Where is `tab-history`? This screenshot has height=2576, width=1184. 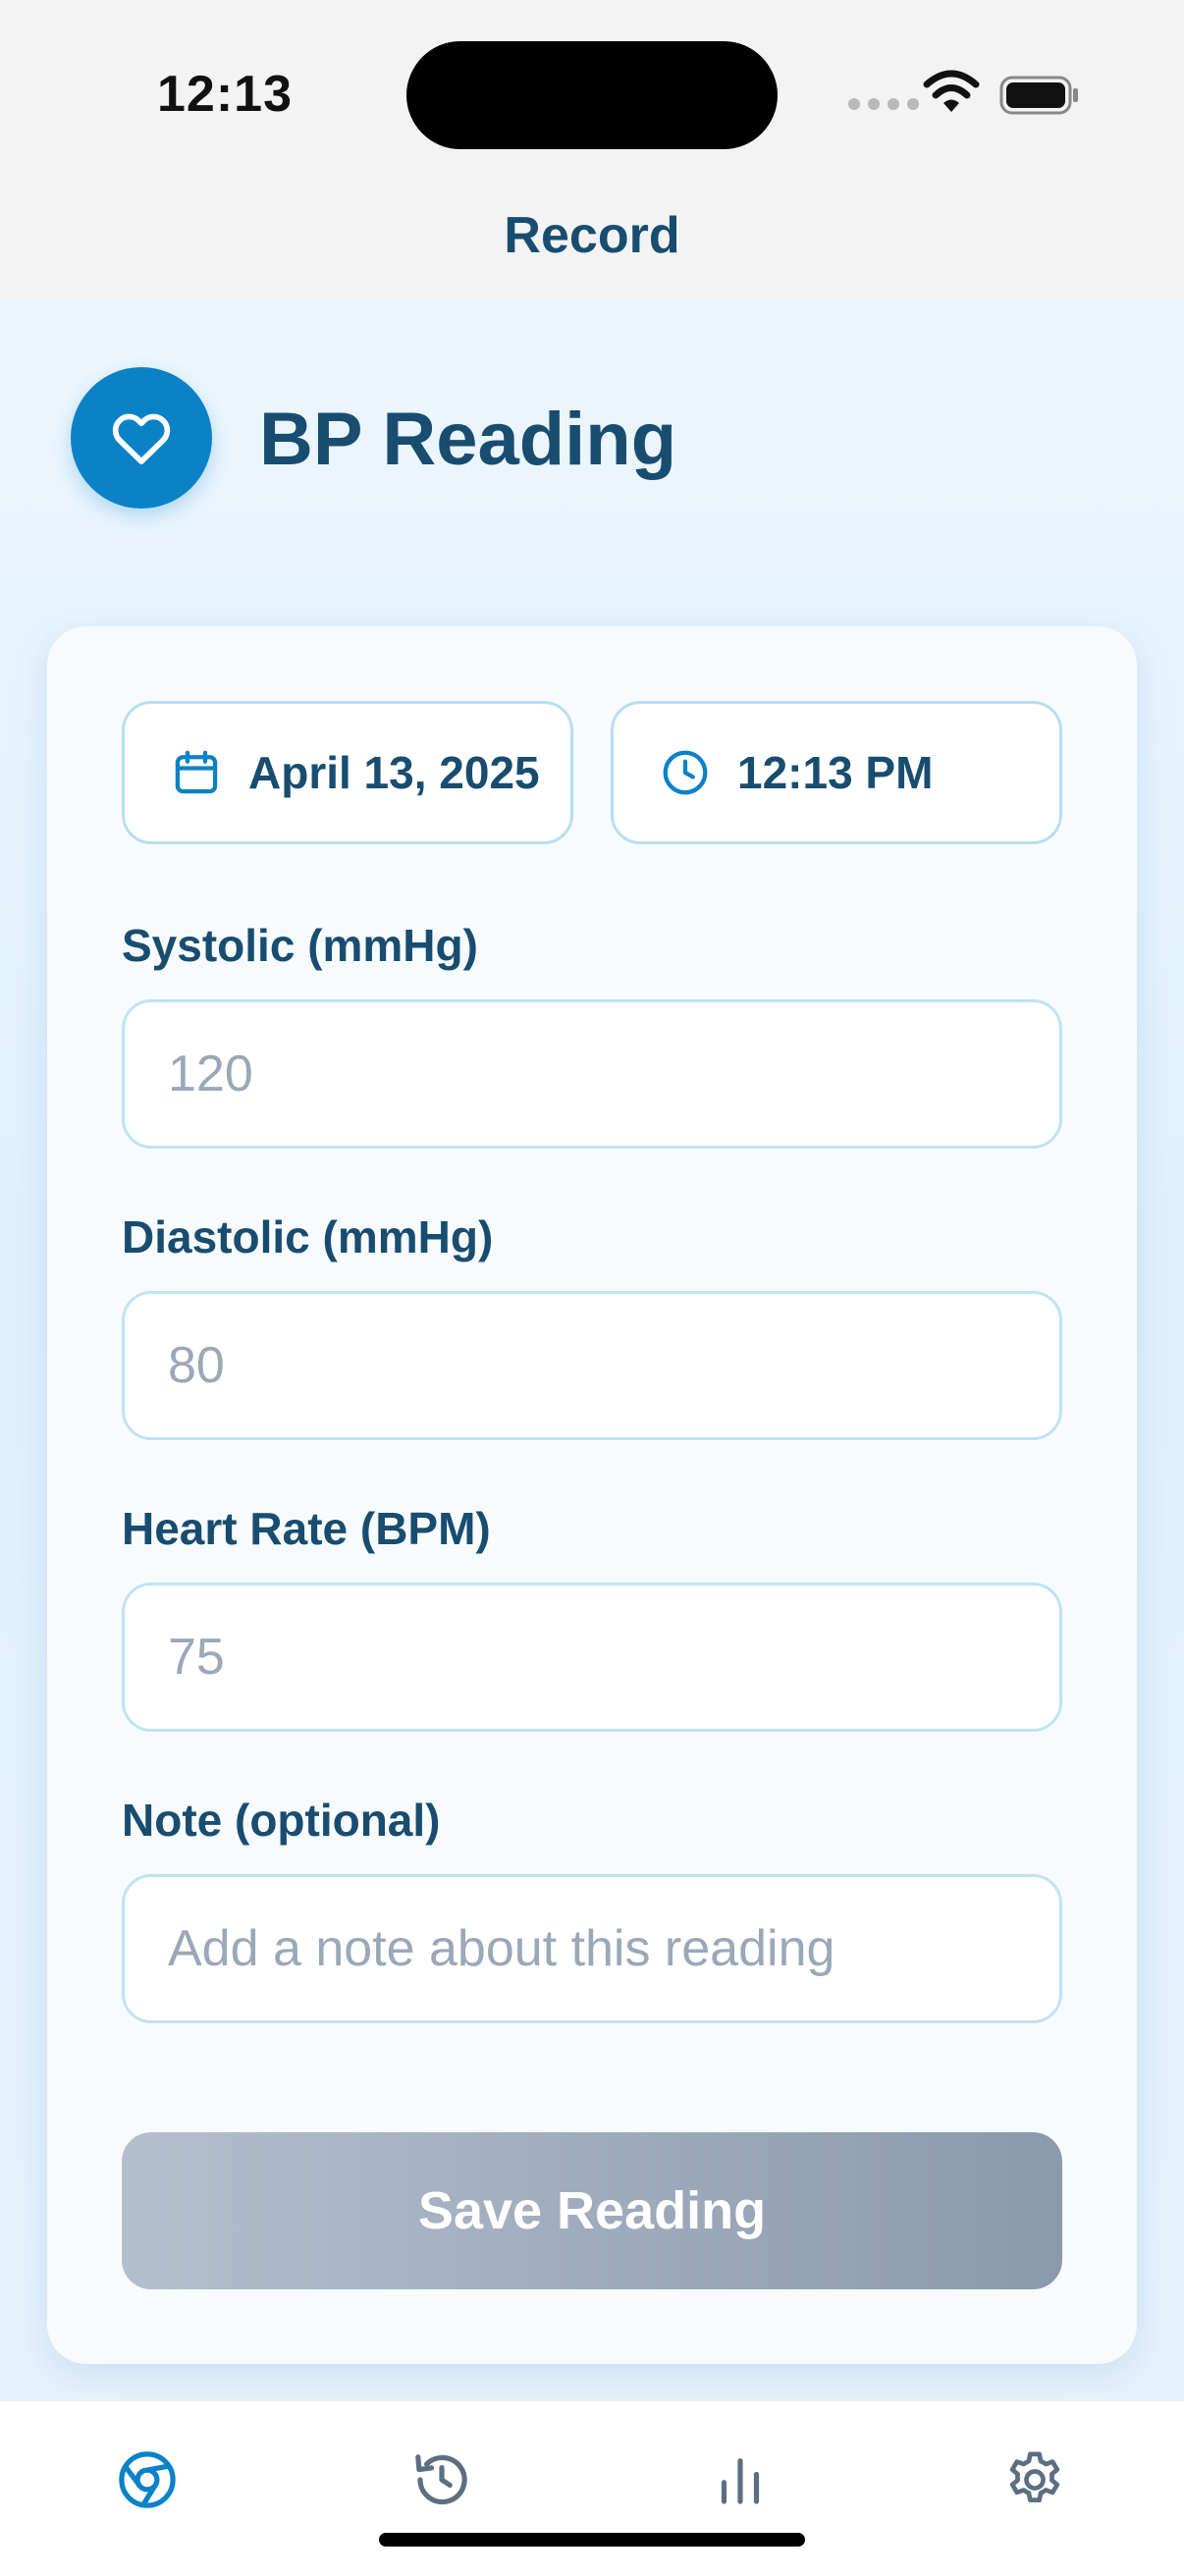
tab-history is located at coordinates (442, 2480).